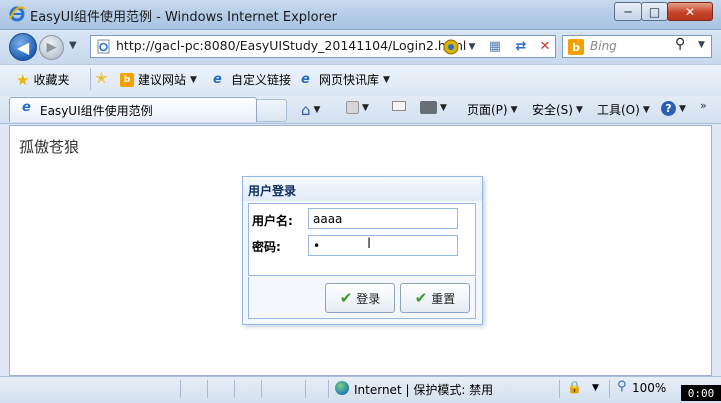 The height and width of the screenshot is (403, 721). Describe the element at coordinates (521, 46) in the screenshot. I see `refresh-icon: ⇄` at that location.